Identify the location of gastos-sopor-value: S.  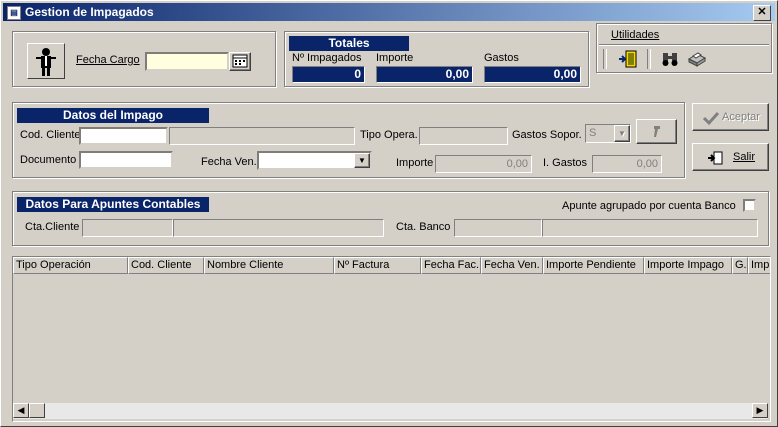
(593, 133).